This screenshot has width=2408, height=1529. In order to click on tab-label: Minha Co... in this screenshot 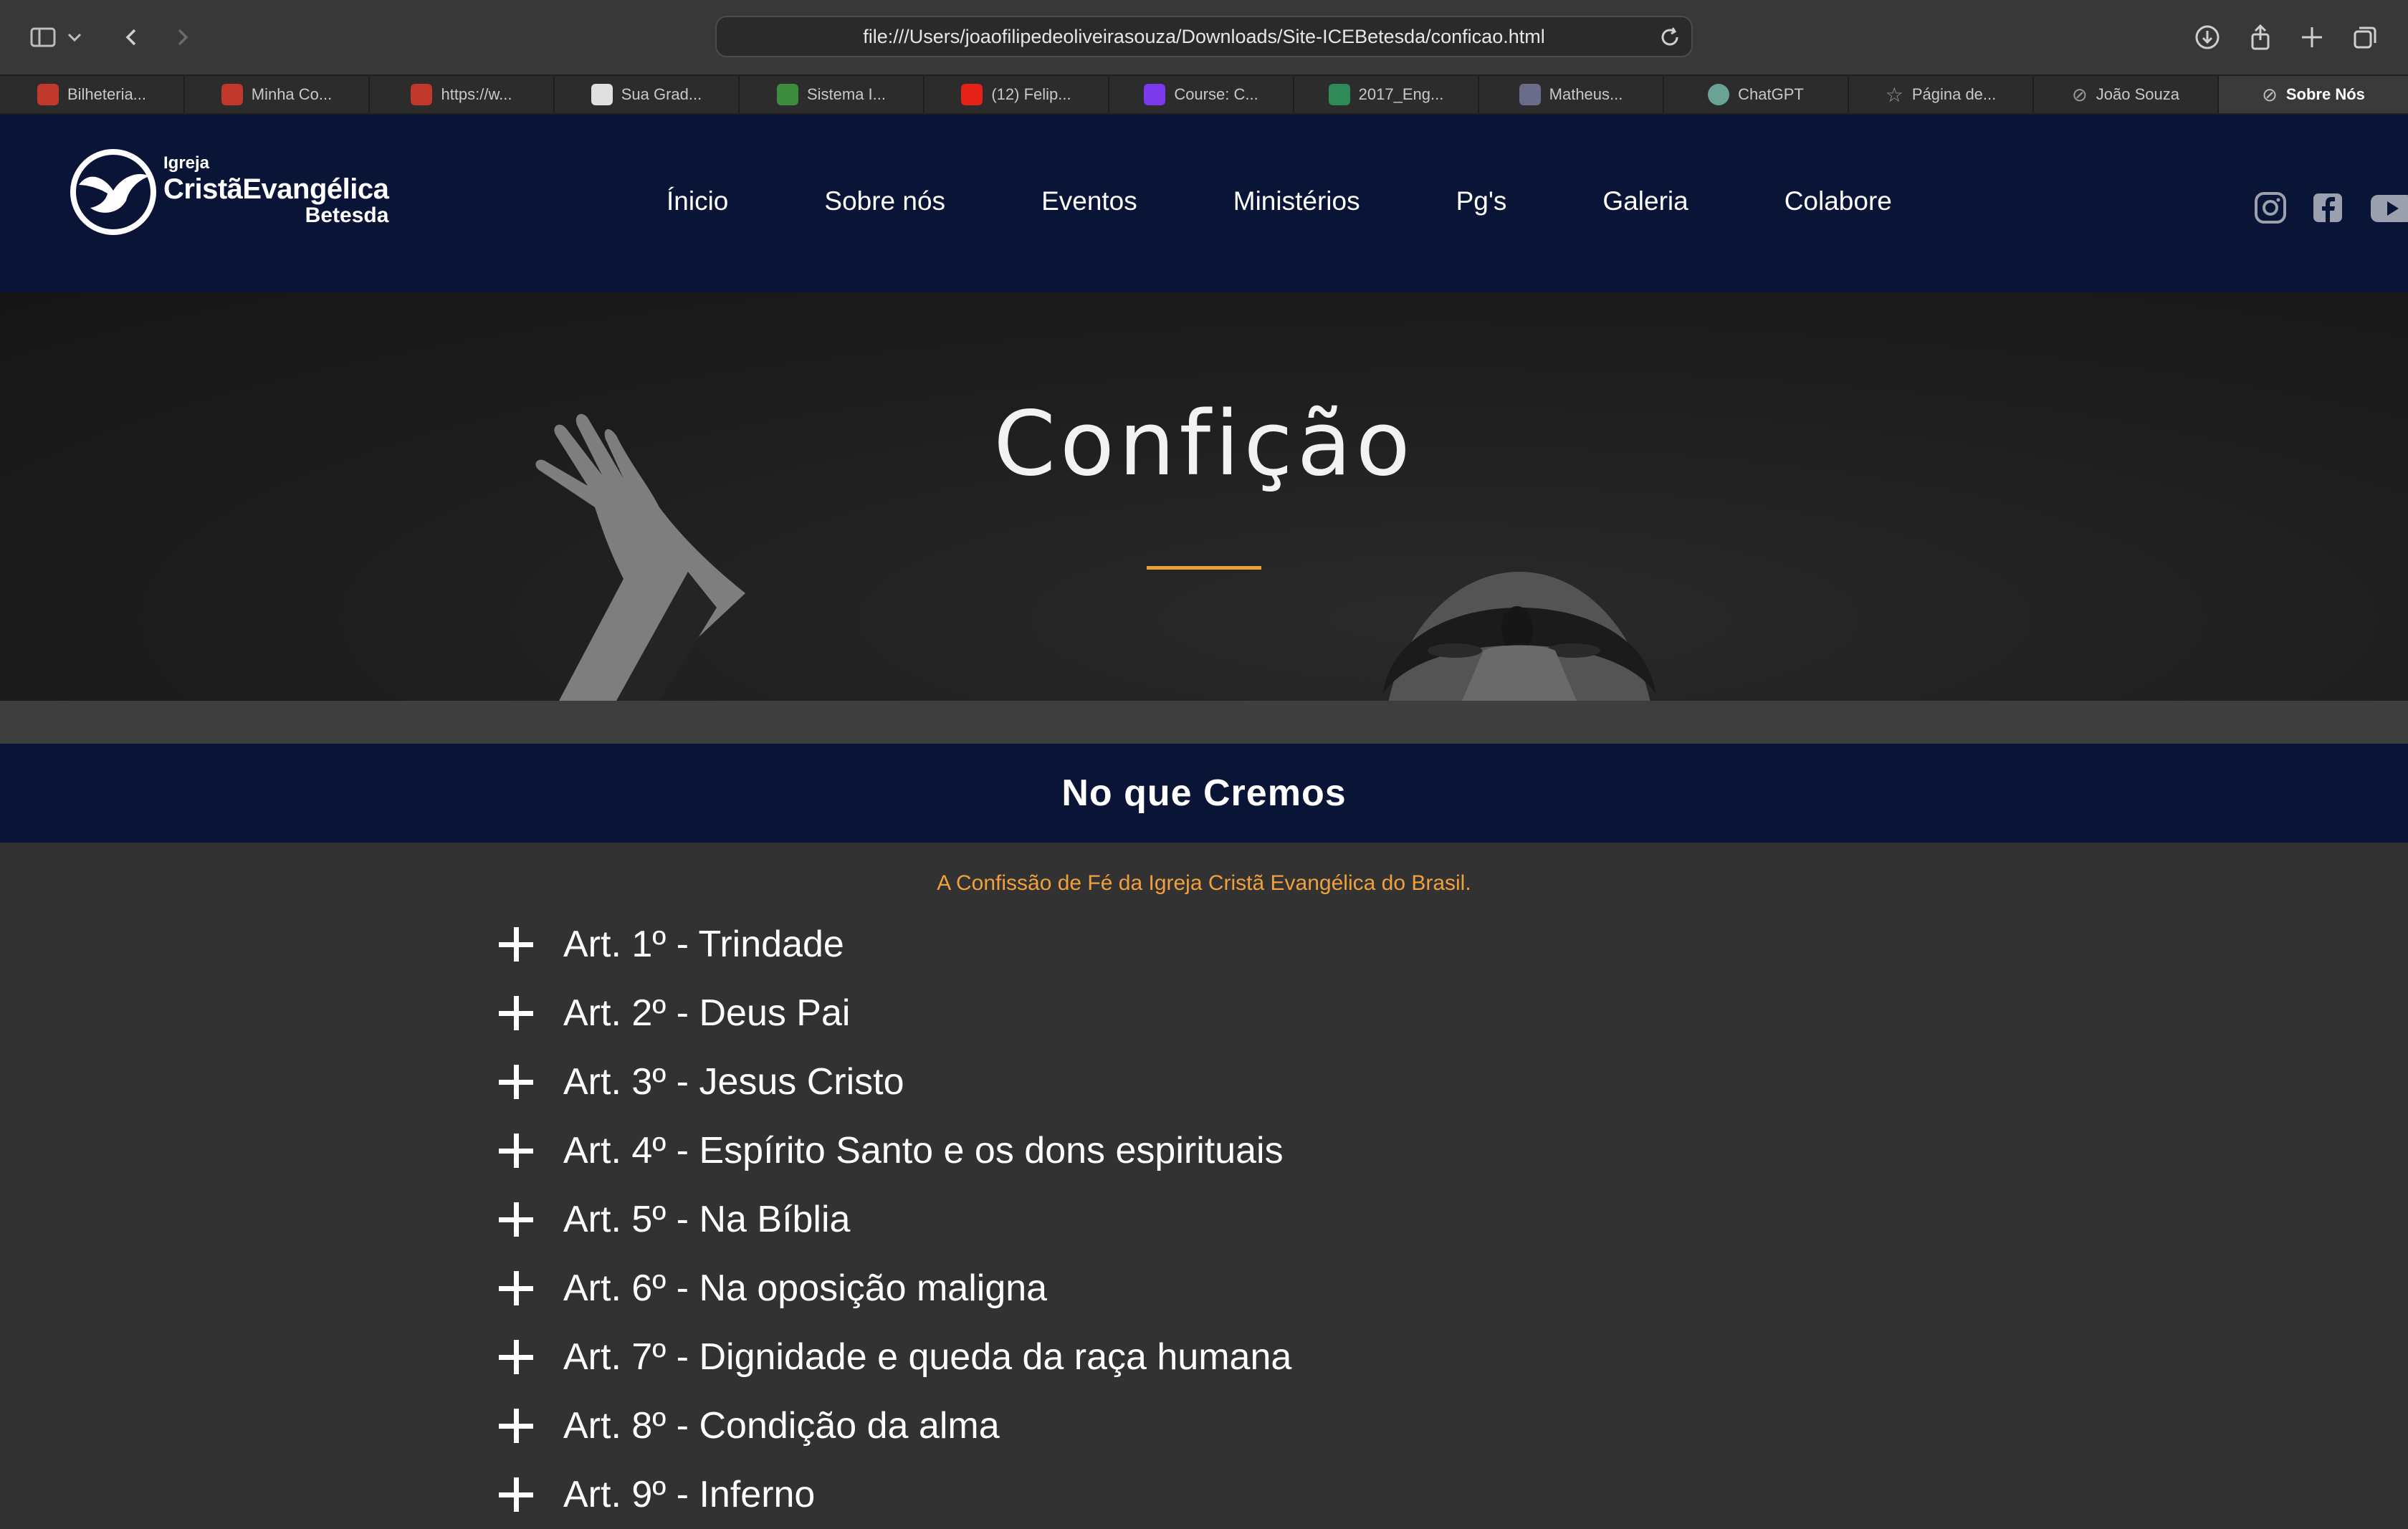, I will do `click(292, 94)`.